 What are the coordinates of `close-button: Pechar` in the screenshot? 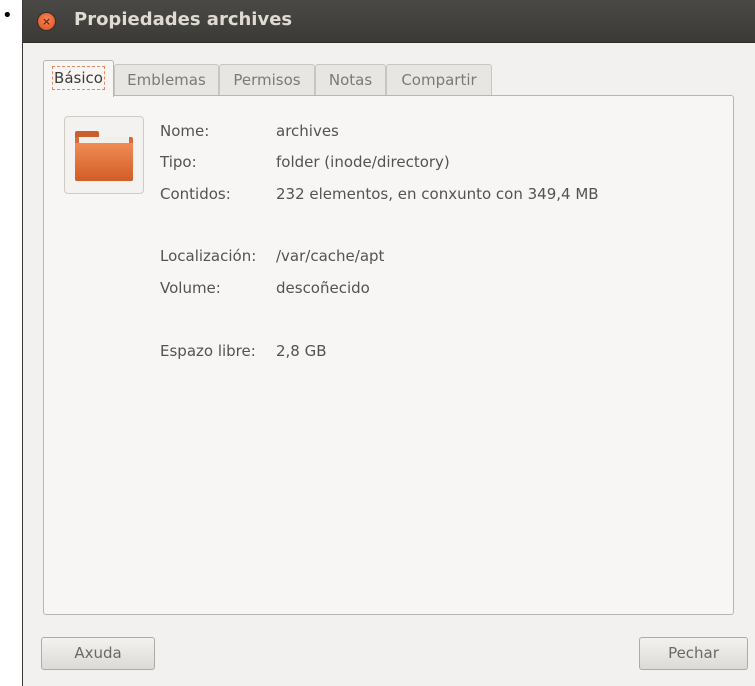 It's located at (693, 653).